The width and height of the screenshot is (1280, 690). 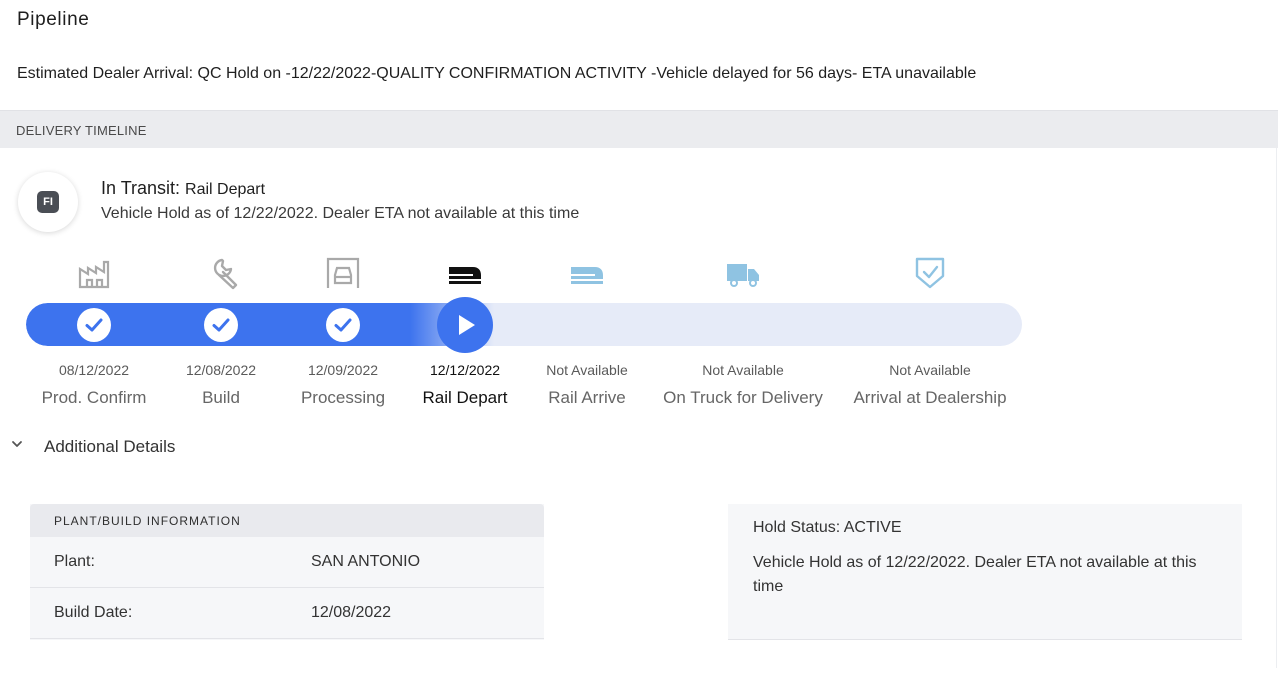 What do you see at coordinates (287, 520) in the screenshot?
I see `plant-card-header: PLANT/BUILD INFORMATION` at bounding box center [287, 520].